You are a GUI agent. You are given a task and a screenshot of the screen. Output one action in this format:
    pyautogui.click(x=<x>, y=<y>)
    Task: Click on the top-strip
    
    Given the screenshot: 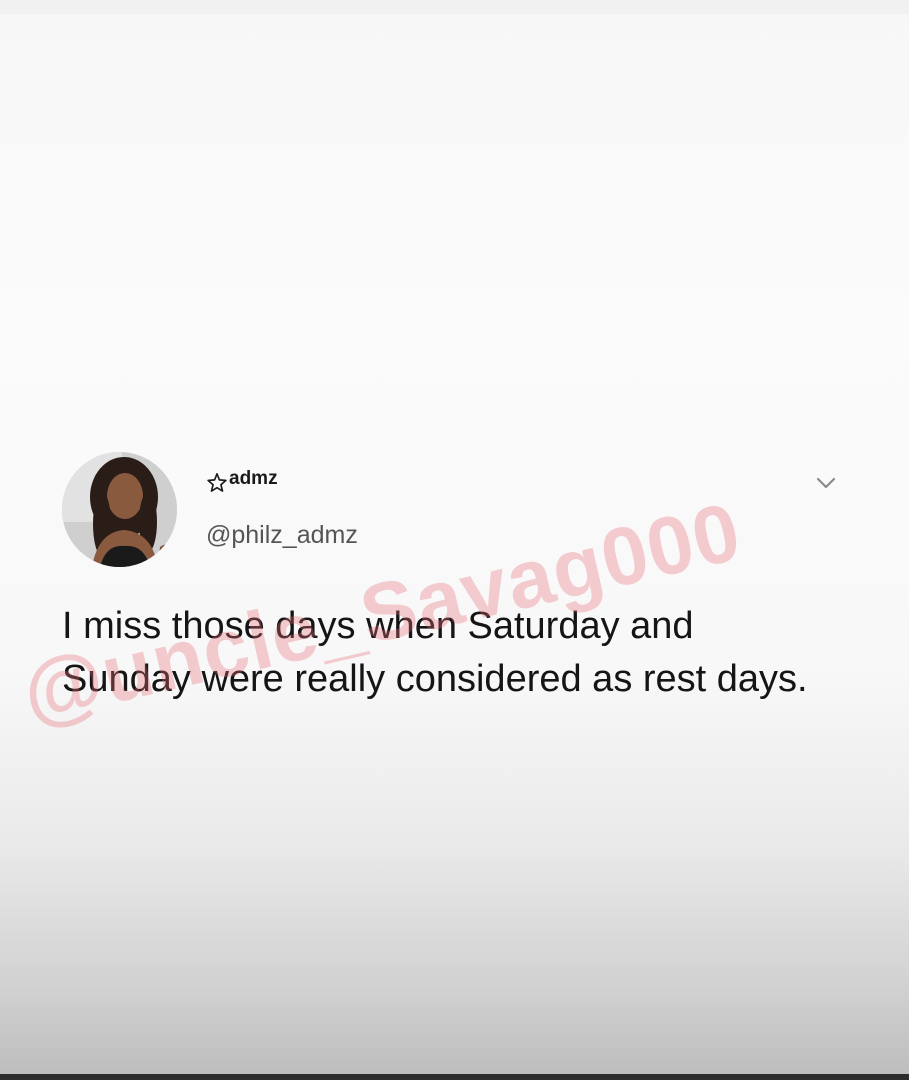 What is the action you would take?
    pyautogui.click(x=454, y=7)
    